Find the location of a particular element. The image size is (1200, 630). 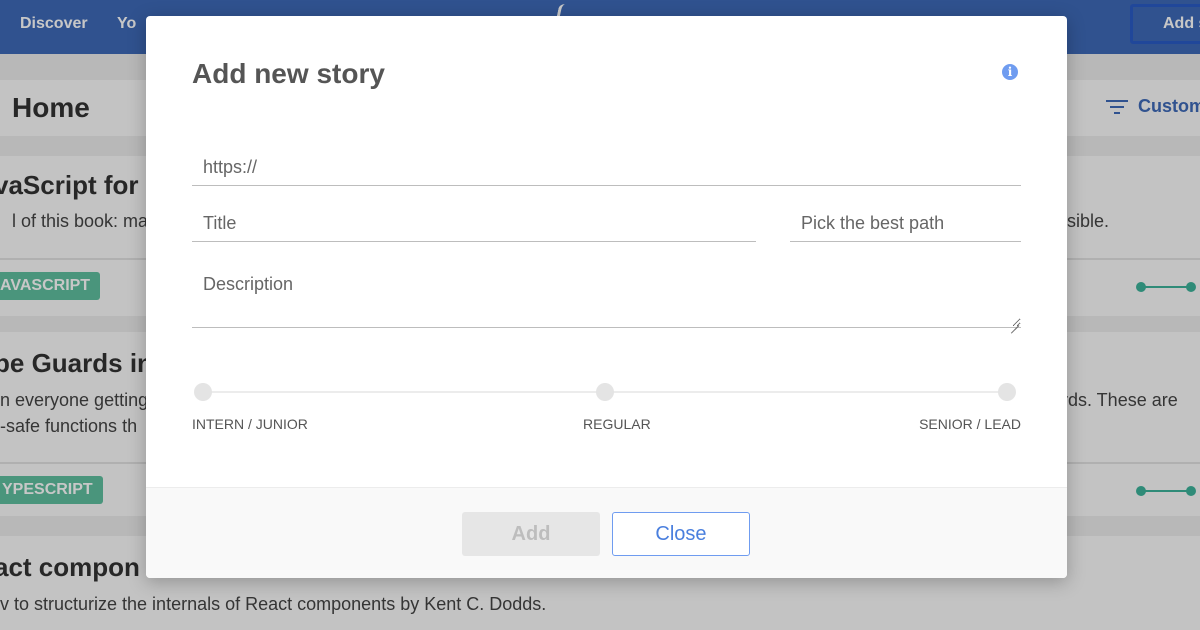

modal-footer: Add Close is located at coordinates (606, 532).